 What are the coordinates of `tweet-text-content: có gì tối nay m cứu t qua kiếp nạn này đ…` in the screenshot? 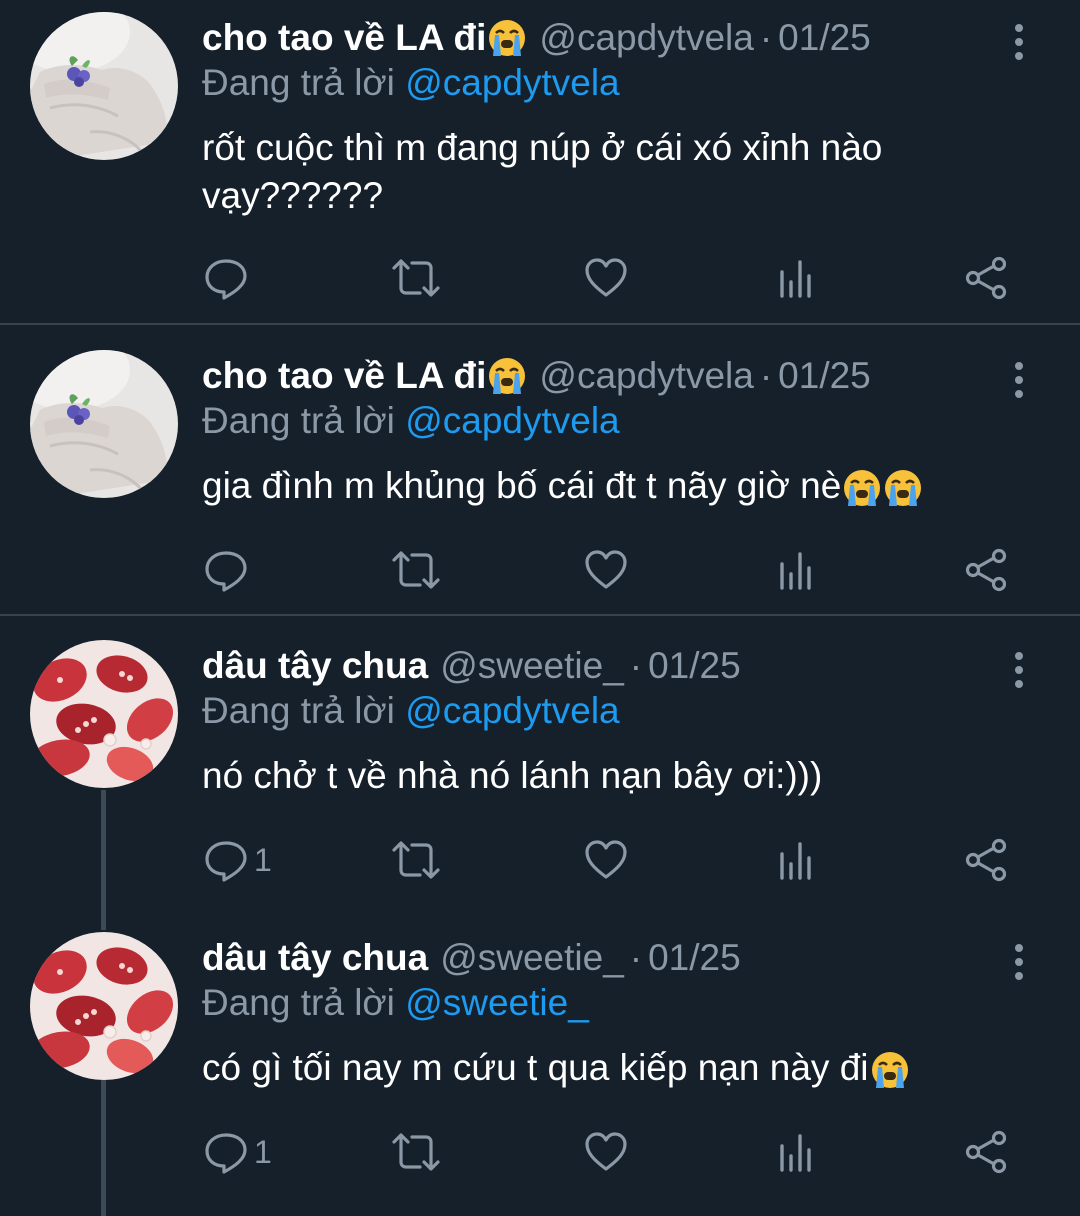 It's located at (535, 1067).